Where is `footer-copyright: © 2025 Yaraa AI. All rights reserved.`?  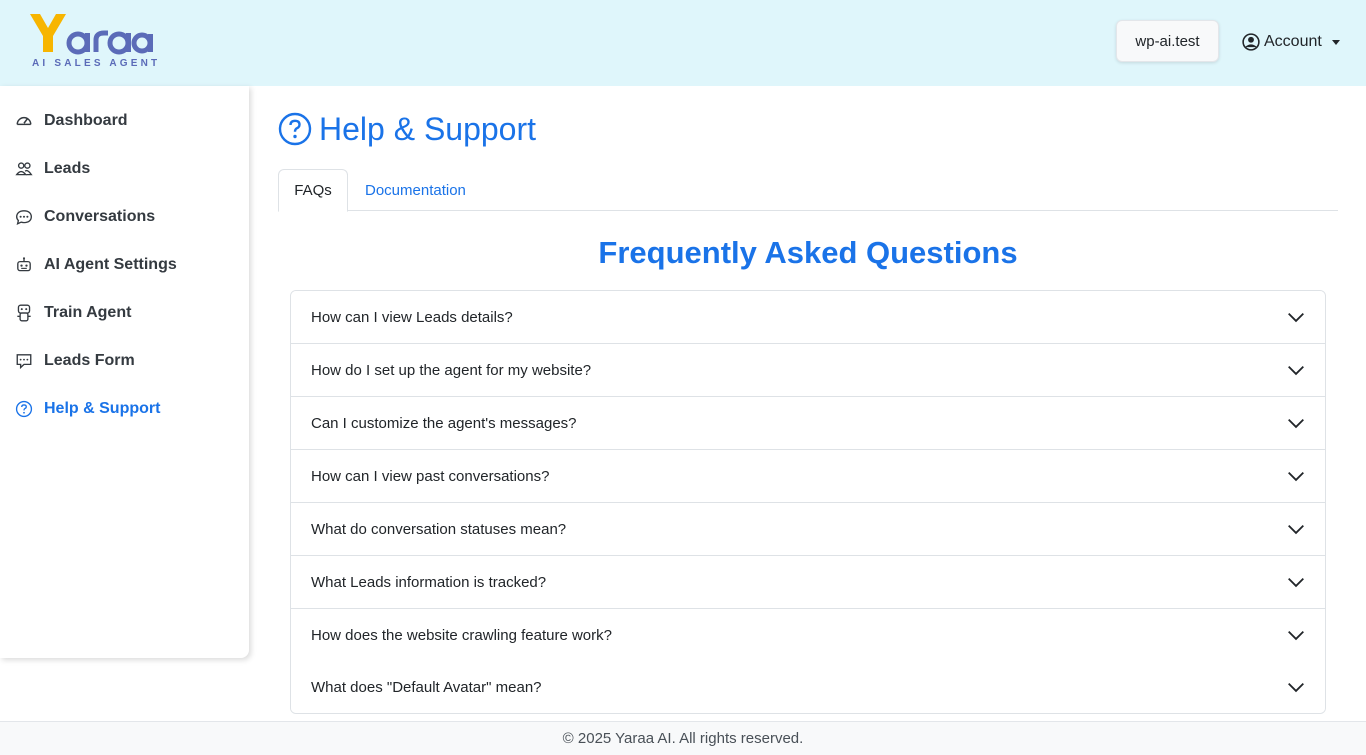 footer-copyright: © 2025 Yaraa AI. All rights reserved. is located at coordinates (683, 738).